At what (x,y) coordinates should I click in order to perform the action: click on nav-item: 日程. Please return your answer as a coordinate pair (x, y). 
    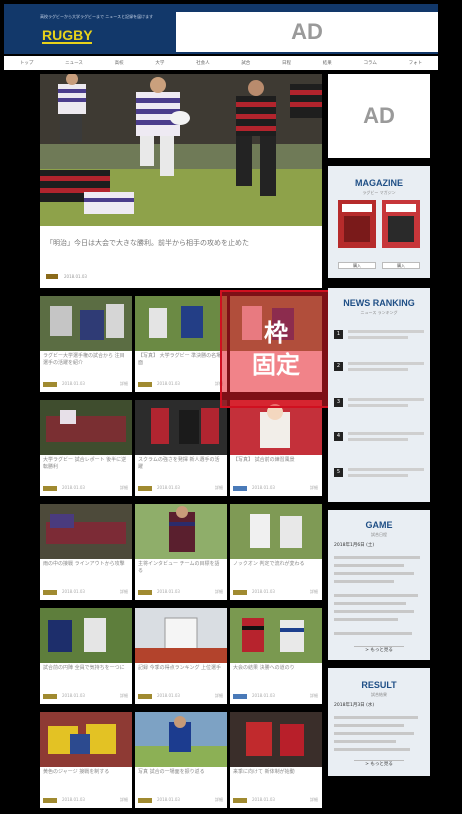
    Looking at the image, I should click on (286, 63).